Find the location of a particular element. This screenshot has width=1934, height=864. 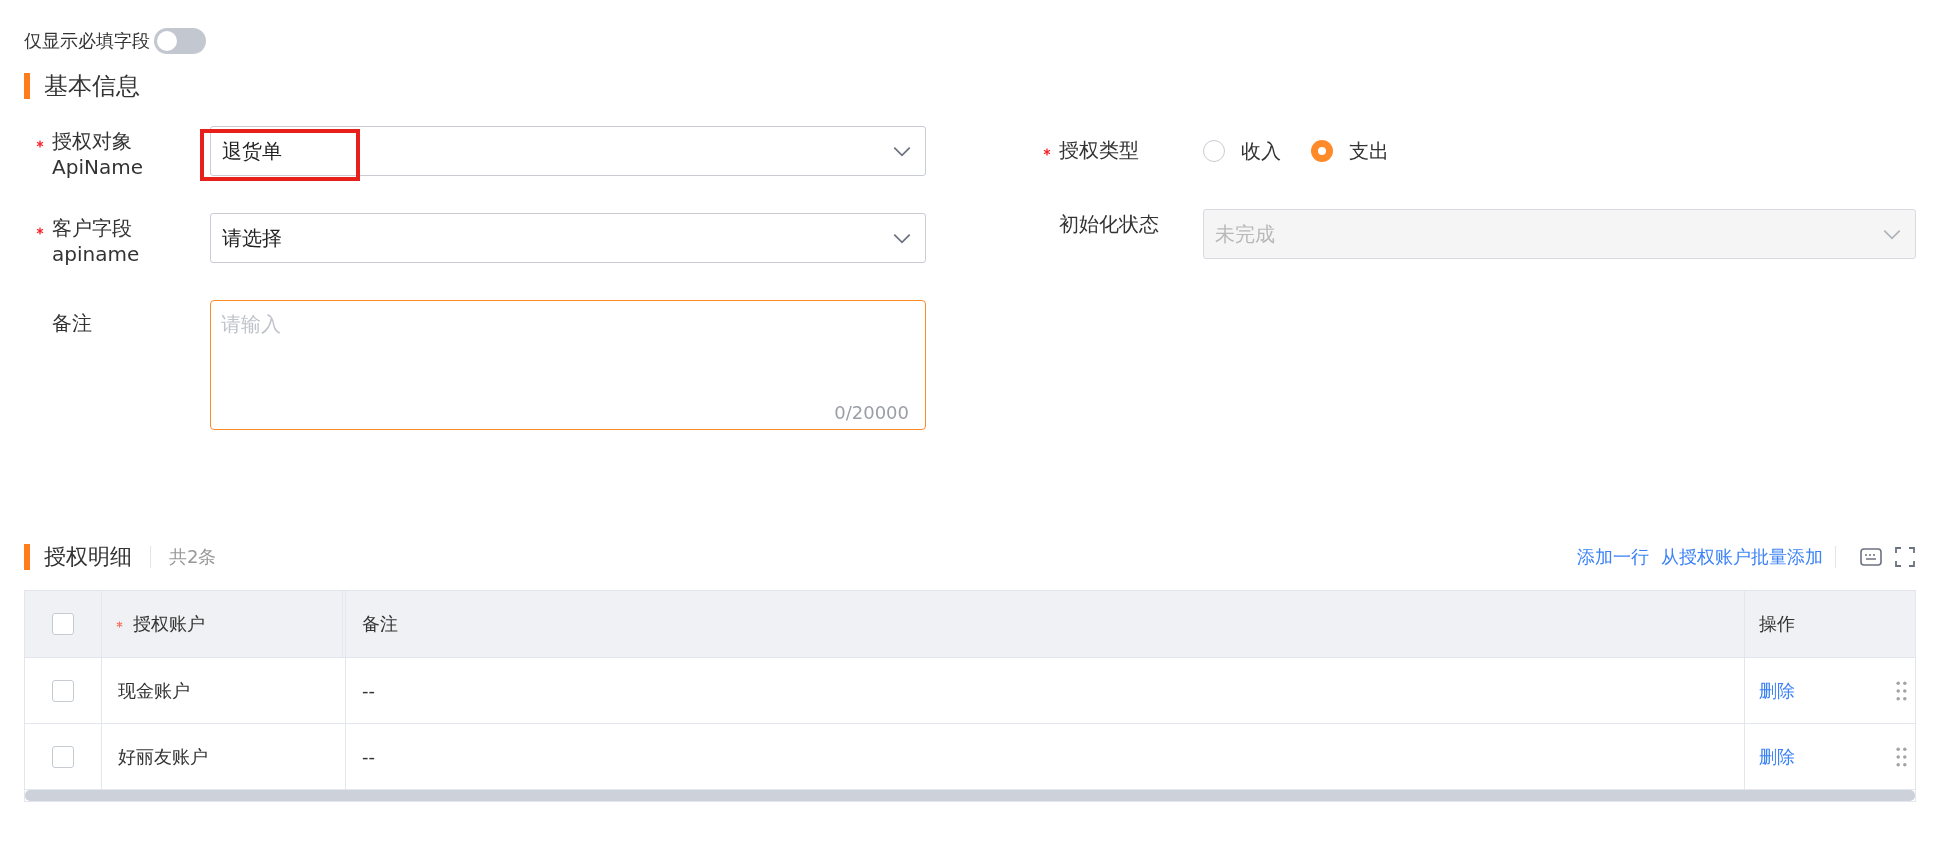

table-cell: 好丽友账户 is located at coordinates (163, 756).